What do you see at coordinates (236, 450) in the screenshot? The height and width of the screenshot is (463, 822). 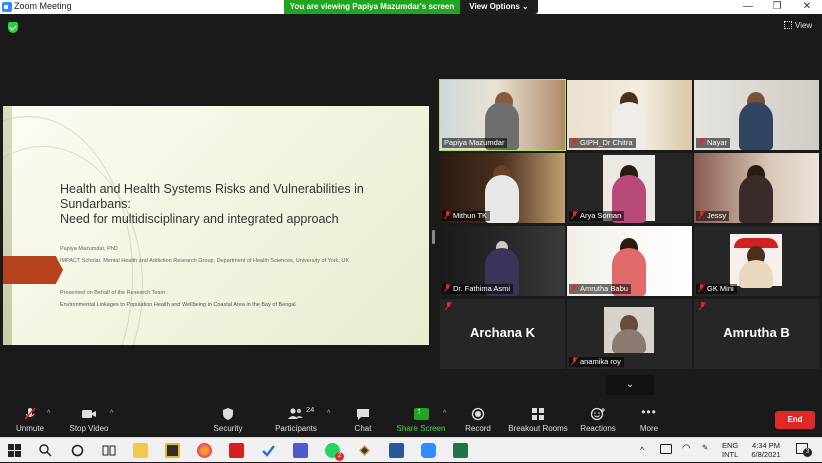 I see `acrobat-icon` at bounding box center [236, 450].